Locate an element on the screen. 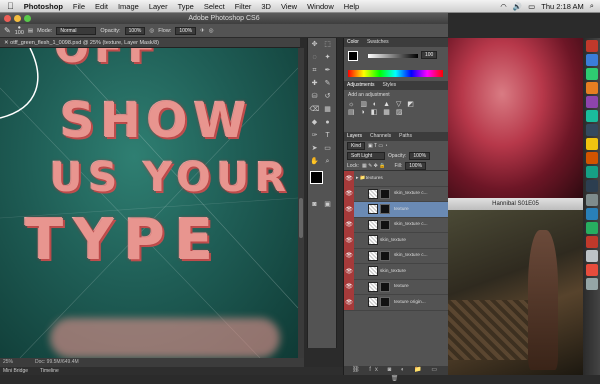 The height and width of the screenshot is (384, 600). adjustment-icons-row2: ▤ ◑ ◧ ▦ ▨ is located at coordinates (396, 112).